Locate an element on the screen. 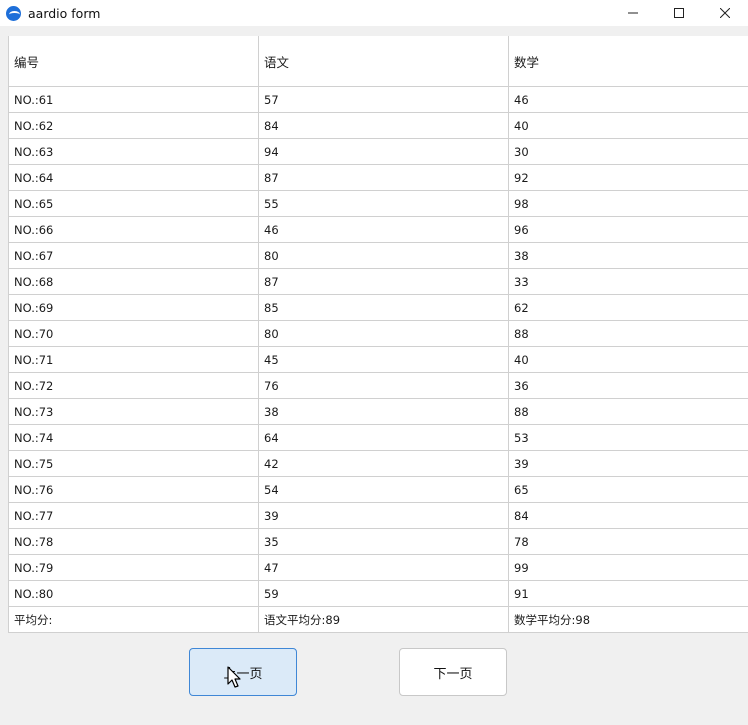 The height and width of the screenshot is (725, 748). cell-id: NO.:66 is located at coordinates (134, 229).